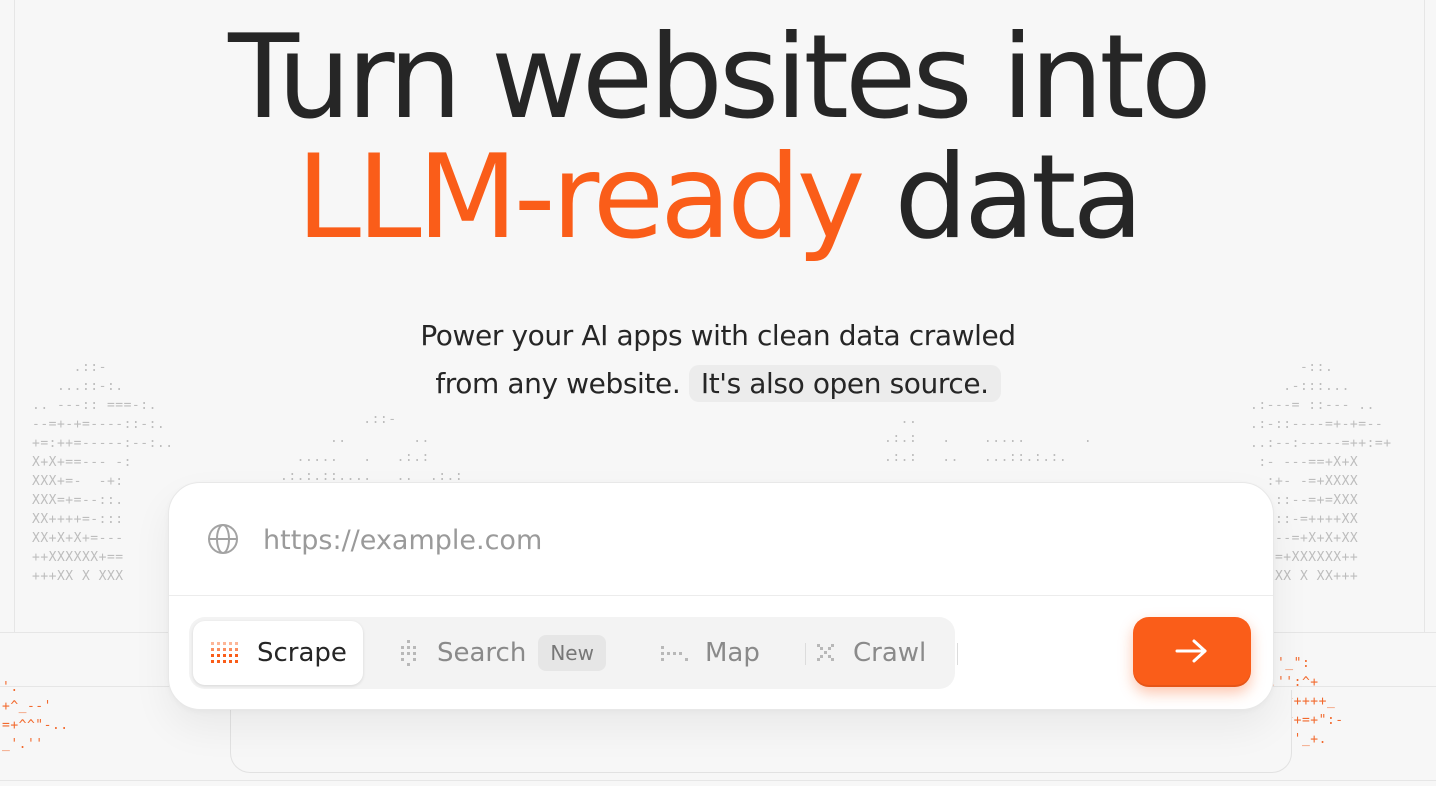 Image resolution: width=1436 pixels, height=786 pixels. What do you see at coordinates (1018, 197) in the screenshot?
I see `hero-title-rest: data` at bounding box center [1018, 197].